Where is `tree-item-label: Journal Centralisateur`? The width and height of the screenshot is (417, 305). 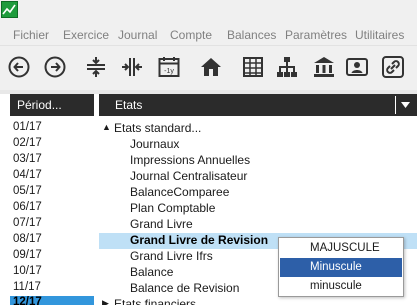
tree-item-label: Journal Centralisateur is located at coordinates (189, 176).